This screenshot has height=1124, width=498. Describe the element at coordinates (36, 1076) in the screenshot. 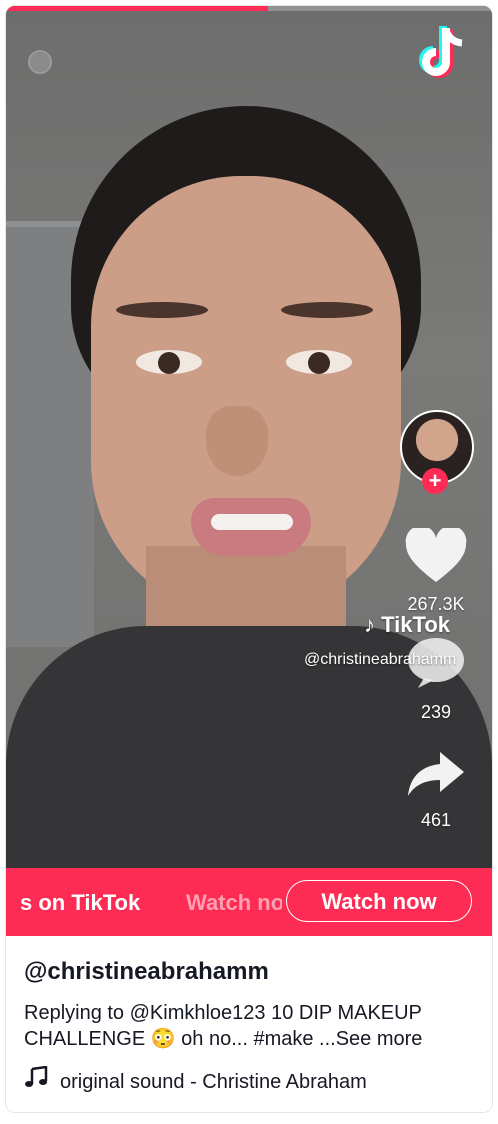

I see `music-note-icon` at that location.